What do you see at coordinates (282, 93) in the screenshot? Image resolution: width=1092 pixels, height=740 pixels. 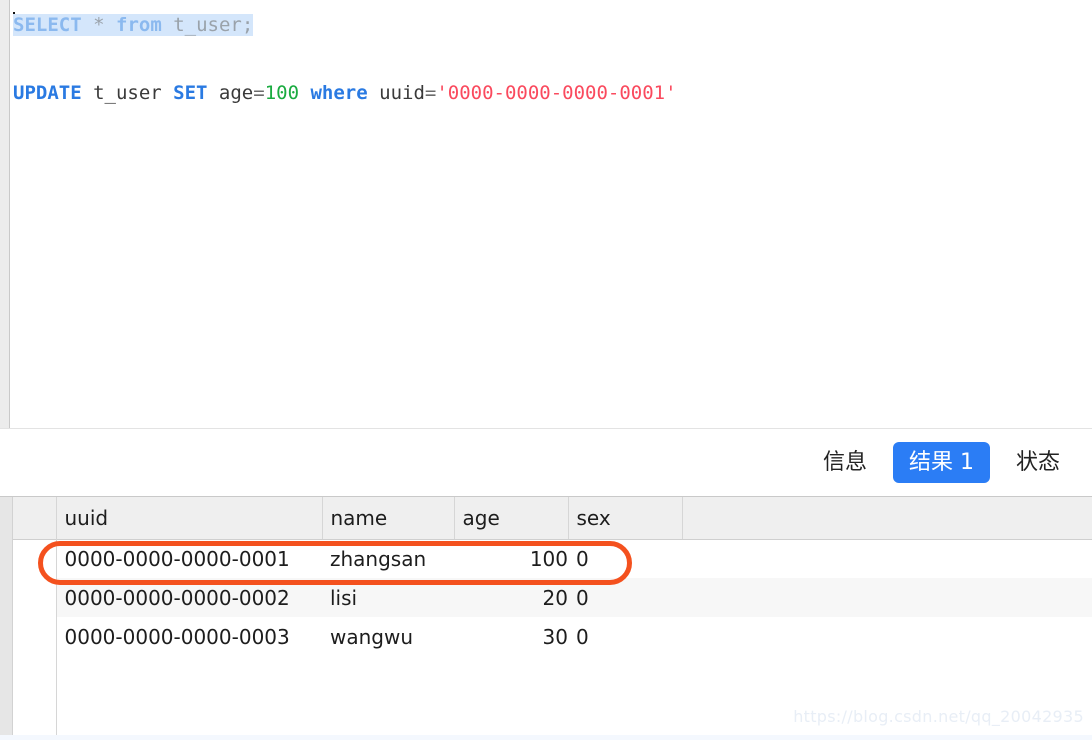 I see `code-token-number: 100` at bounding box center [282, 93].